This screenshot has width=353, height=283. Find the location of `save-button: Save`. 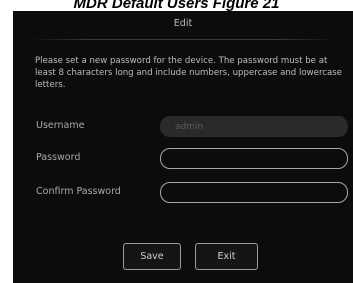

save-button: Save is located at coordinates (152, 256).